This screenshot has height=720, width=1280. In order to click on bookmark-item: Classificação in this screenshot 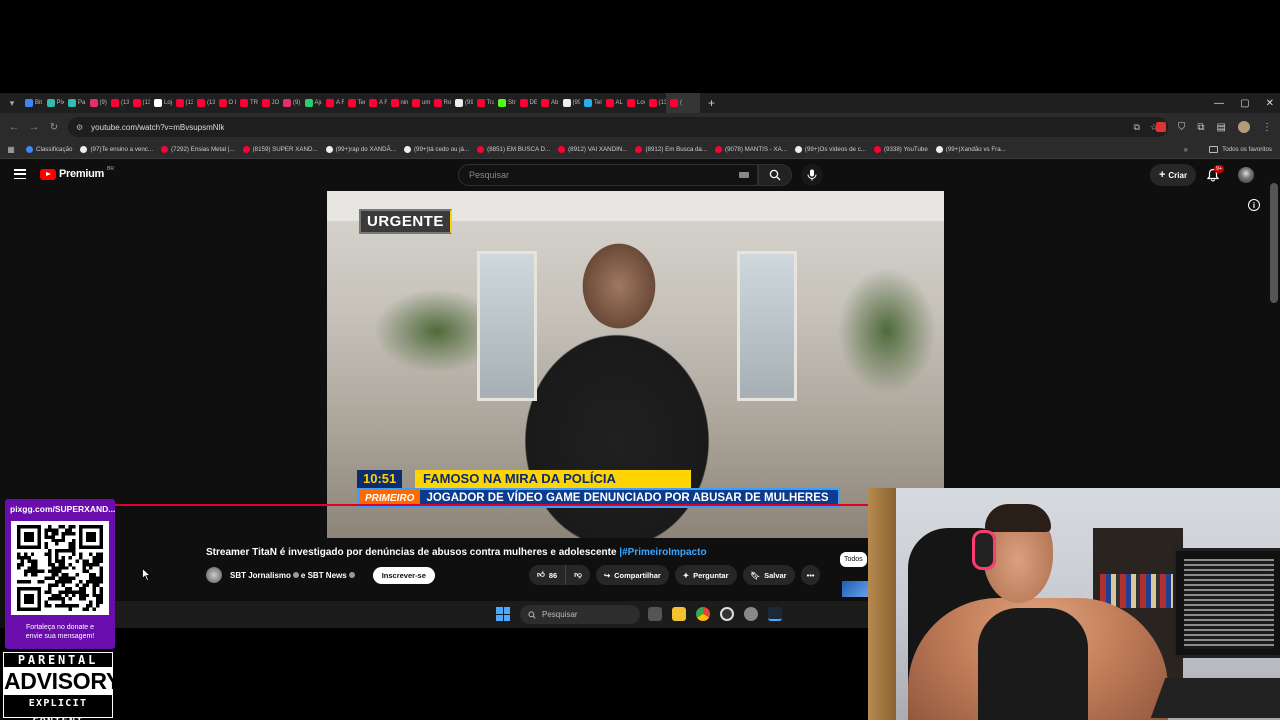, I will do `click(49, 149)`.